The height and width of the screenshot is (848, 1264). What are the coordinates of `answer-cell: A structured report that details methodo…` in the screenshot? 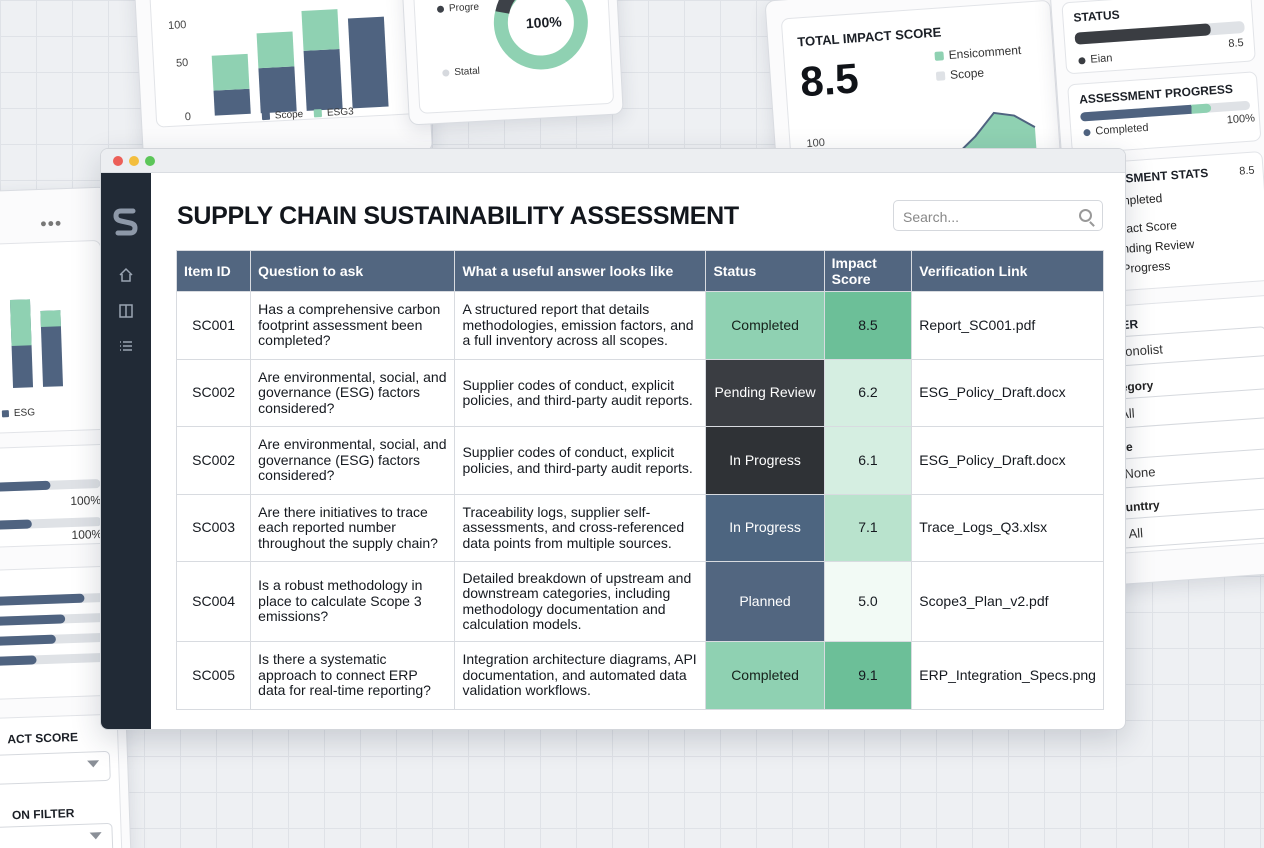 It's located at (580, 325).